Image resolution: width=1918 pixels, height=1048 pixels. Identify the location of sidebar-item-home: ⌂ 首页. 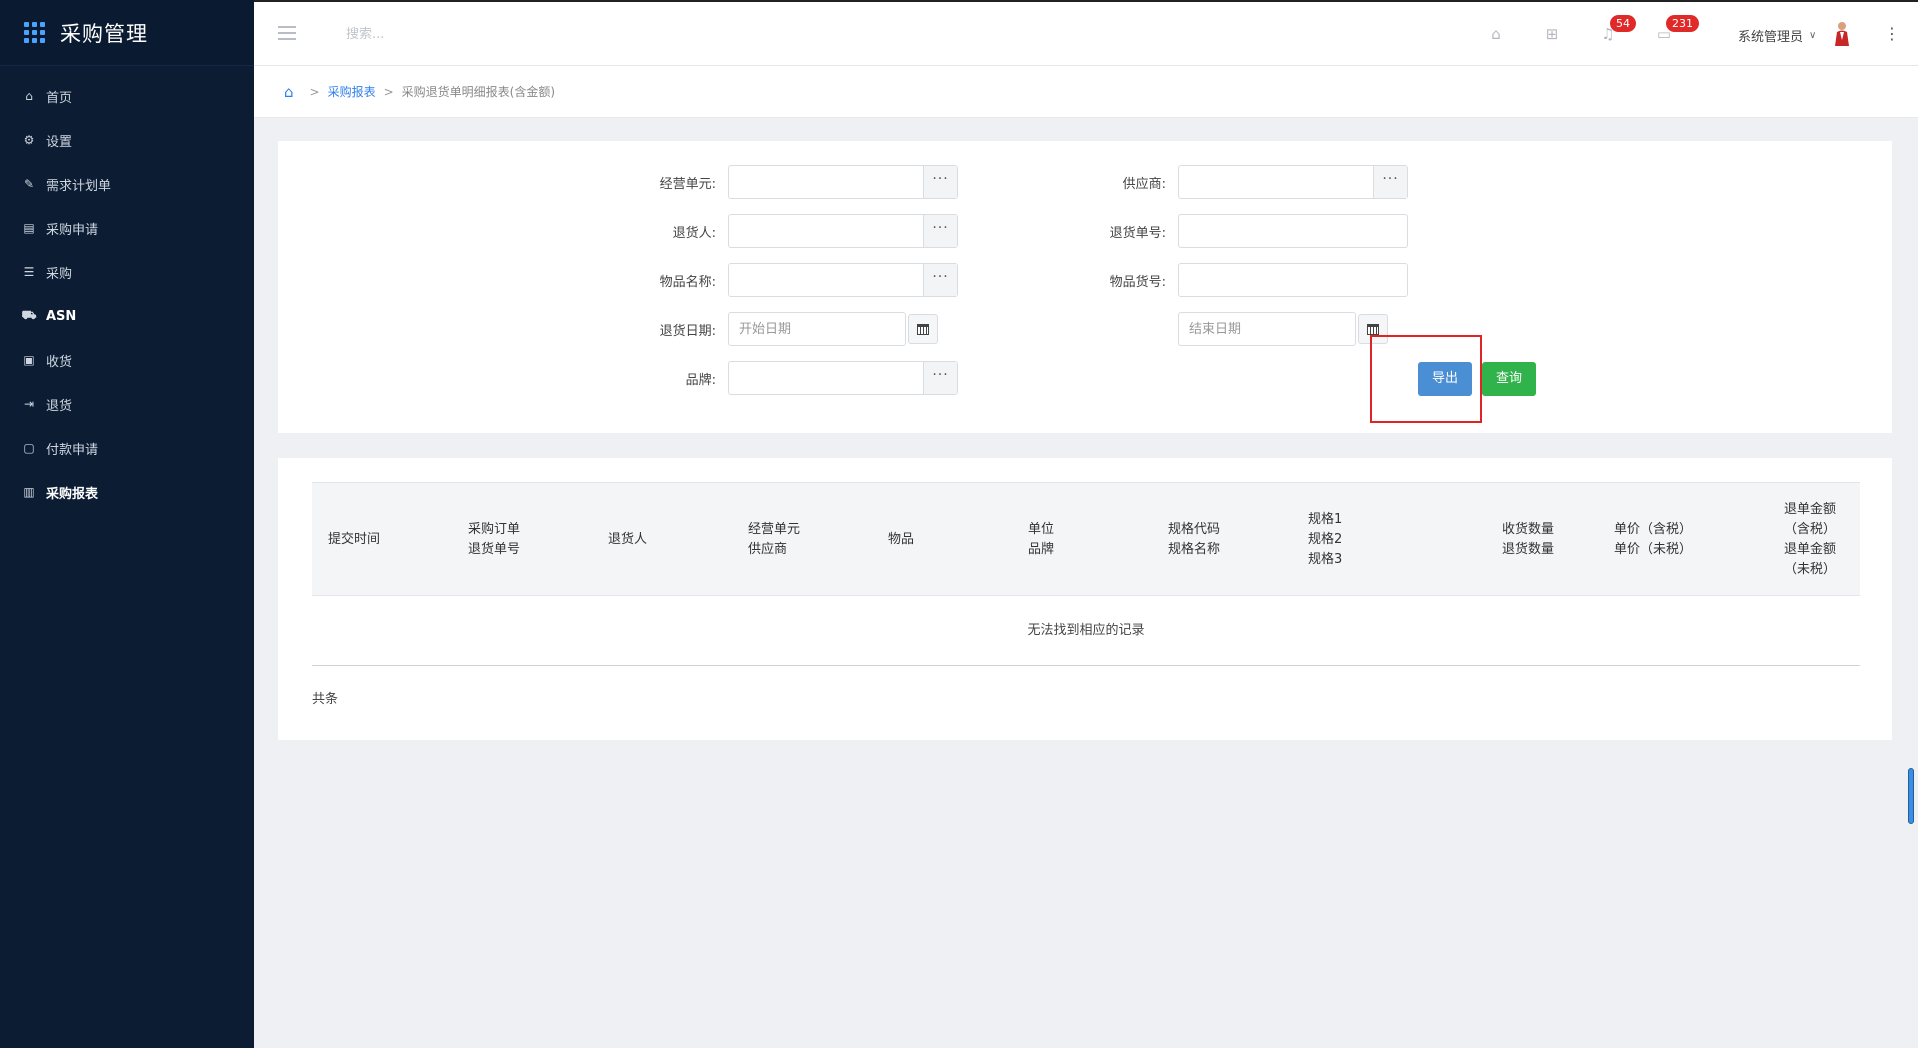
(127, 96).